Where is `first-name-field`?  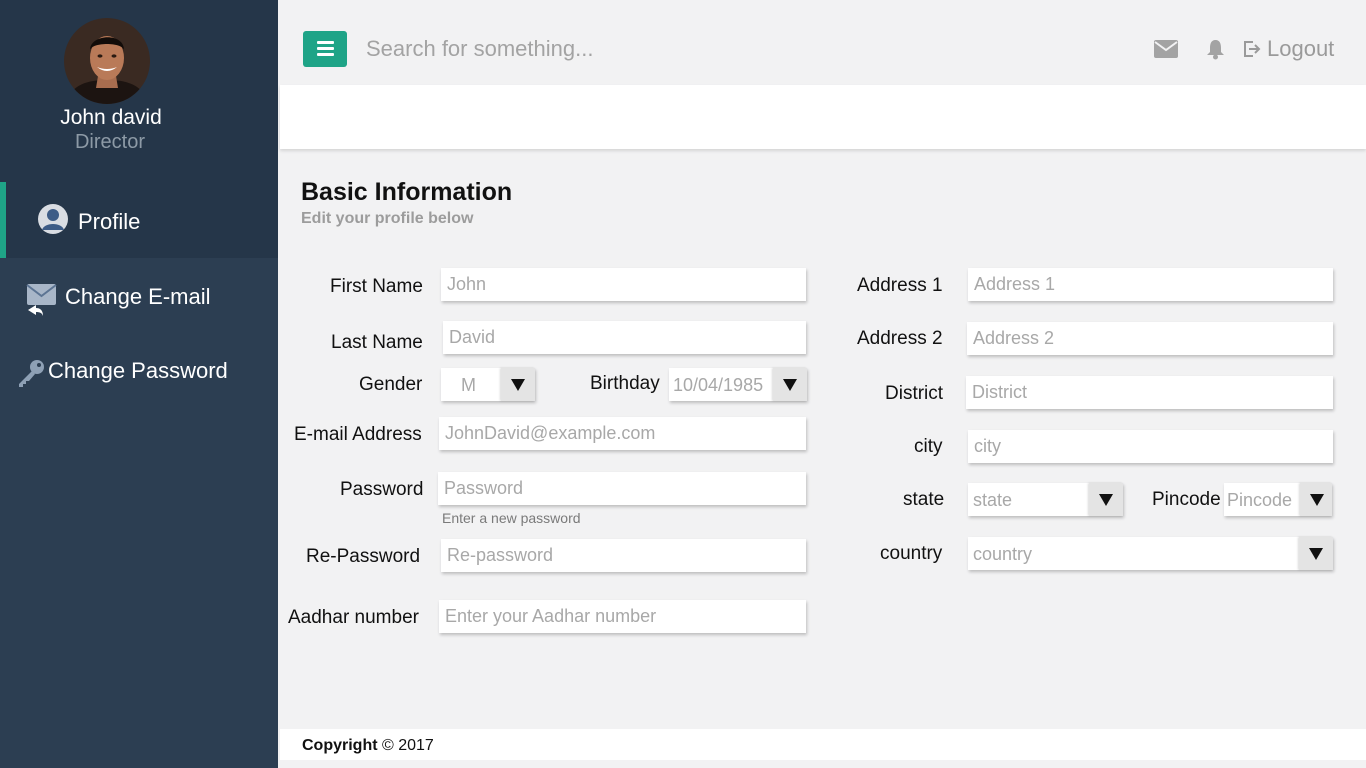 first-name-field is located at coordinates (623, 284).